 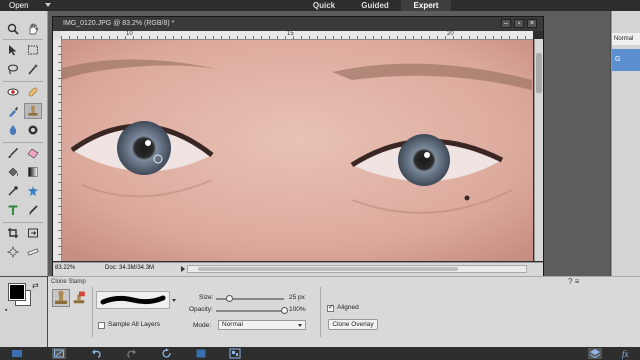 I want to click on horizontal-scrollbar, so click(x=357, y=269).